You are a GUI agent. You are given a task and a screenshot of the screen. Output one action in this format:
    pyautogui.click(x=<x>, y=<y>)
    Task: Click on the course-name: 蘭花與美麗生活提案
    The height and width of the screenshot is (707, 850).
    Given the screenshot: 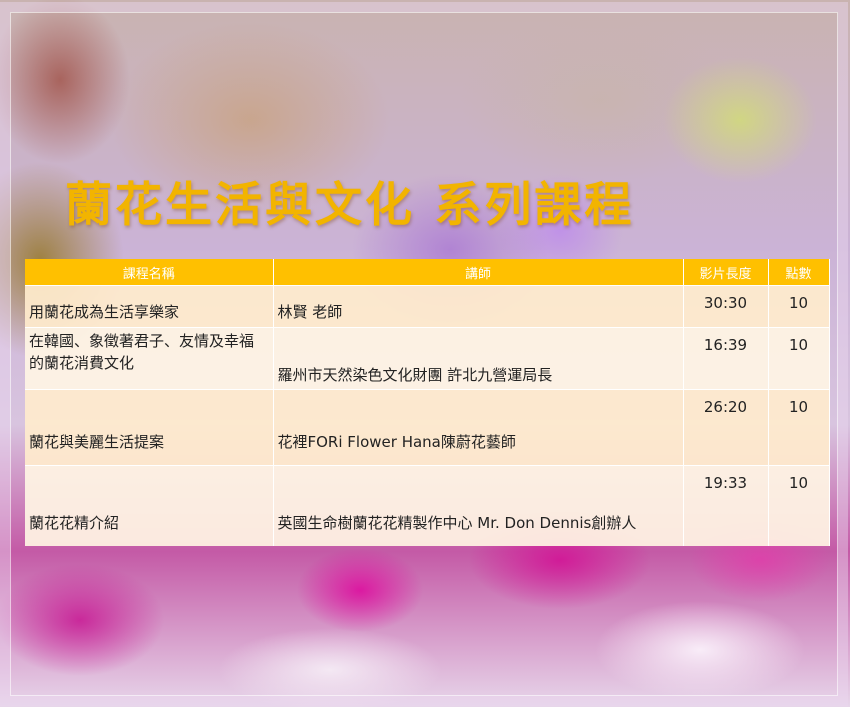 What is the action you would take?
    pyautogui.click(x=149, y=427)
    